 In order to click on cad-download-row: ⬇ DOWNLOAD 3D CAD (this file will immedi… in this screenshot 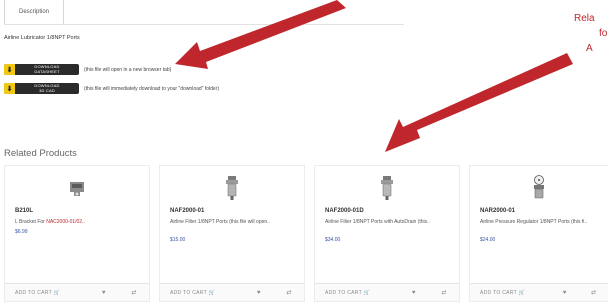, I will do `click(111, 88)`.